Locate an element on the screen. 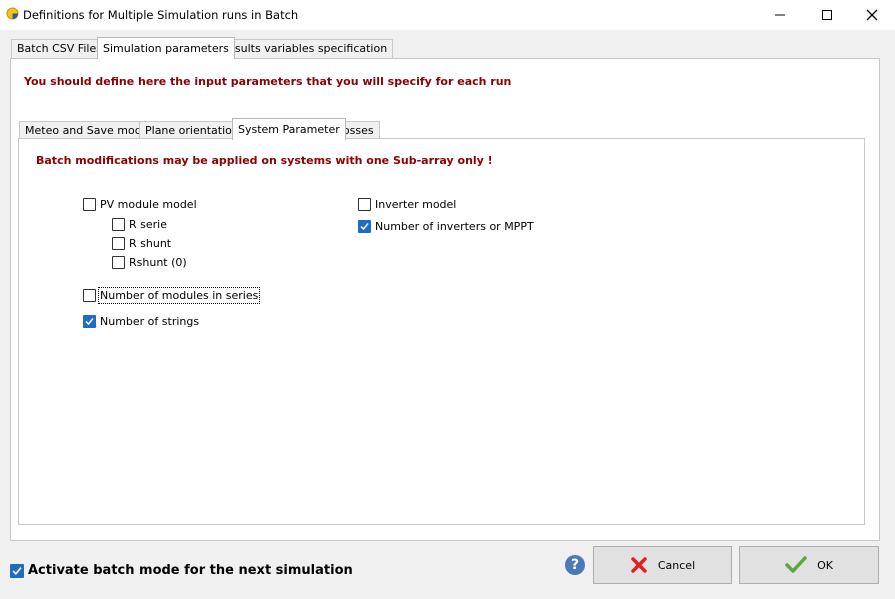 Image resolution: width=895 pixels, height=599 pixels. pv-module-model-checkbox: PV module model is located at coordinates (140, 204).